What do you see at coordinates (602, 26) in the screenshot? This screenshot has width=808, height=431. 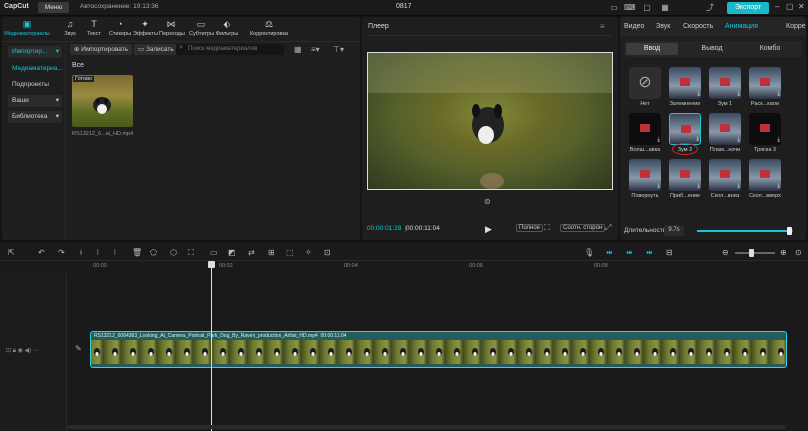 I see `player-menu-icon: ≡` at bounding box center [602, 26].